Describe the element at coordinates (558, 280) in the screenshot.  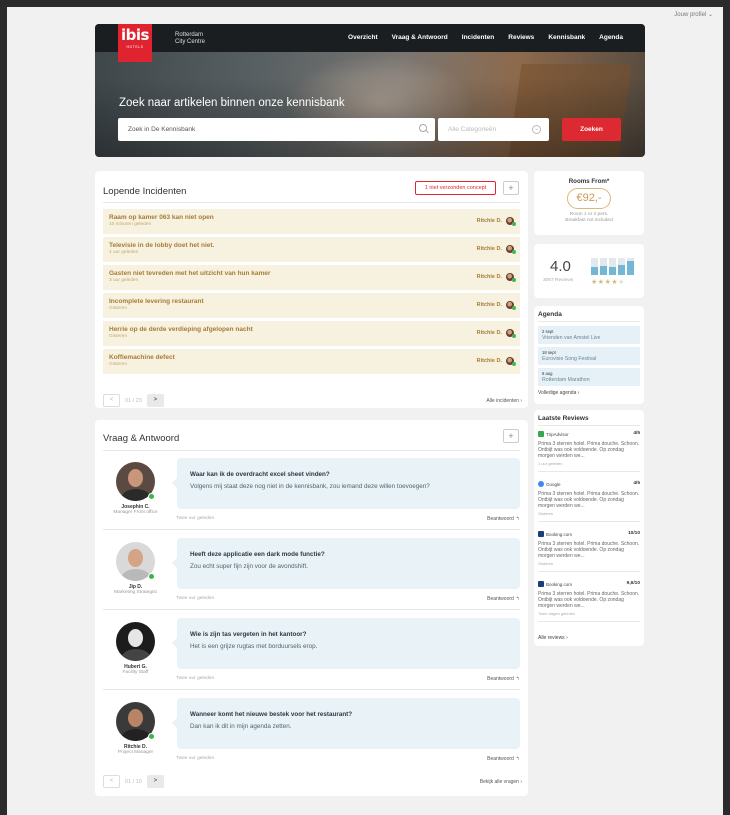
I see `review-count: 3067 Reviews` at that location.